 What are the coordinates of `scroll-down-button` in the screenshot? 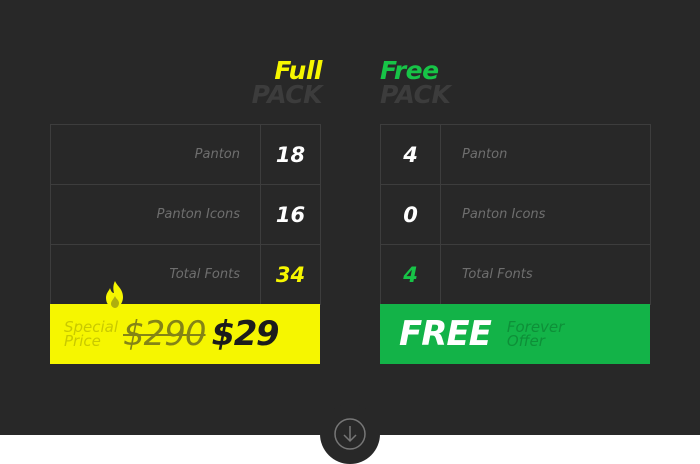 It's located at (350, 434).